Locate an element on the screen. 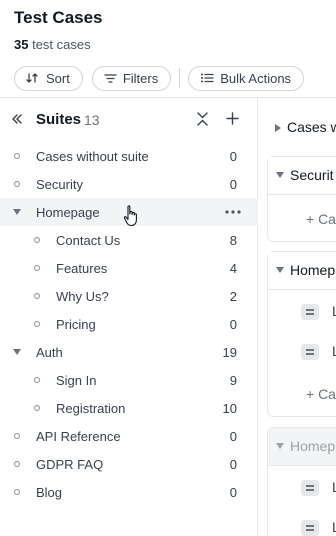 The width and height of the screenshot is (336, 536). suite-item: Contact Us 8 is located at coordinates (129, 240).